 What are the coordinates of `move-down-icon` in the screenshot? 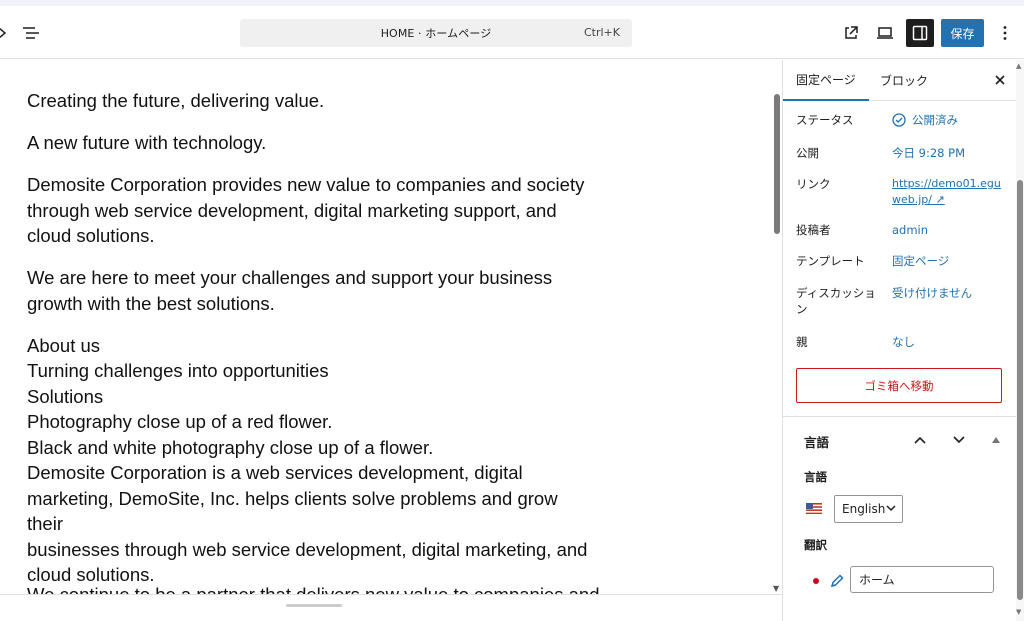 It's located at (959, 440).